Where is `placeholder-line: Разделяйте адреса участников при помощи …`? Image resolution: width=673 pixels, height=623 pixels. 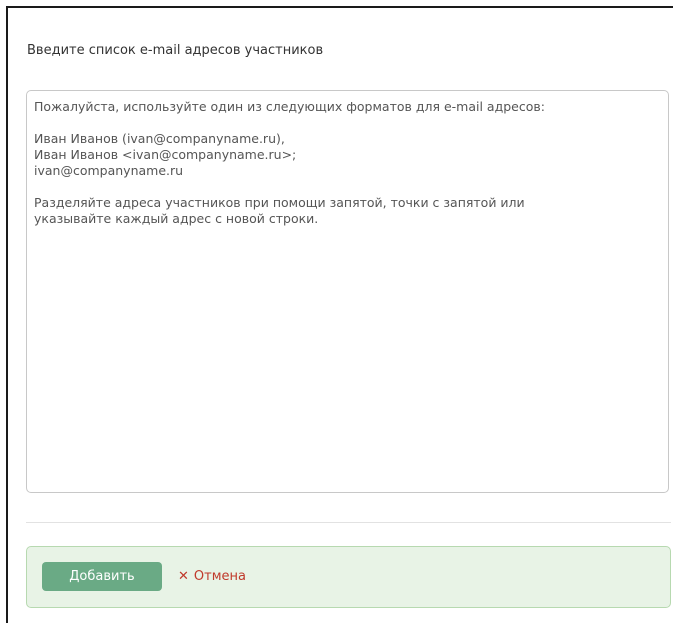
placeholder-line: Разделяйте адреса участников при помощи … is located at coordinates (279, 202).